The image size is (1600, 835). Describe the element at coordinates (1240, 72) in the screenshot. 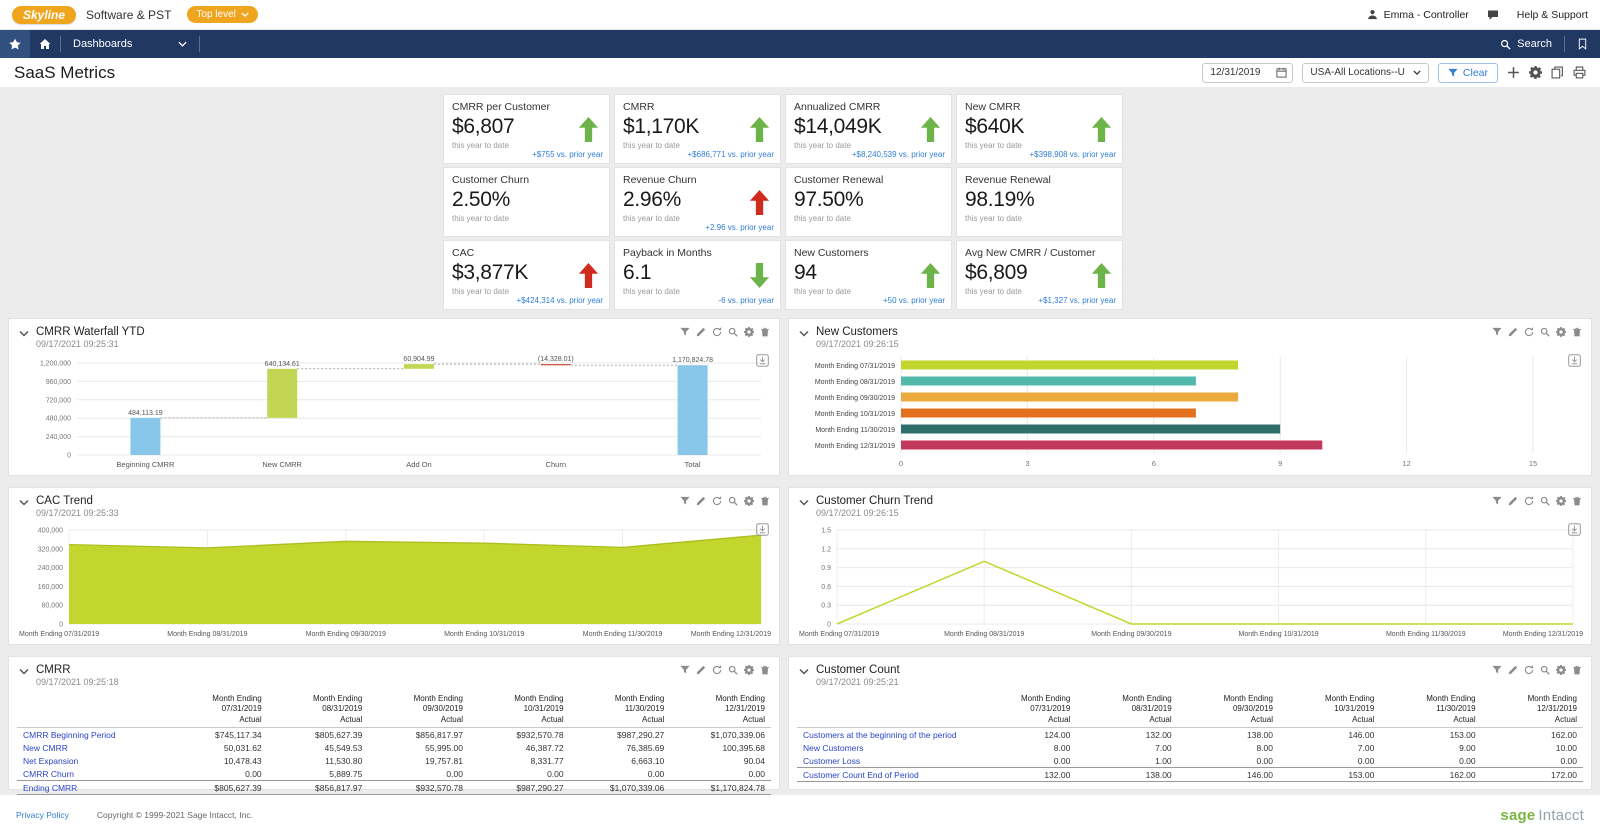

I see `date-filter-input` at that location.